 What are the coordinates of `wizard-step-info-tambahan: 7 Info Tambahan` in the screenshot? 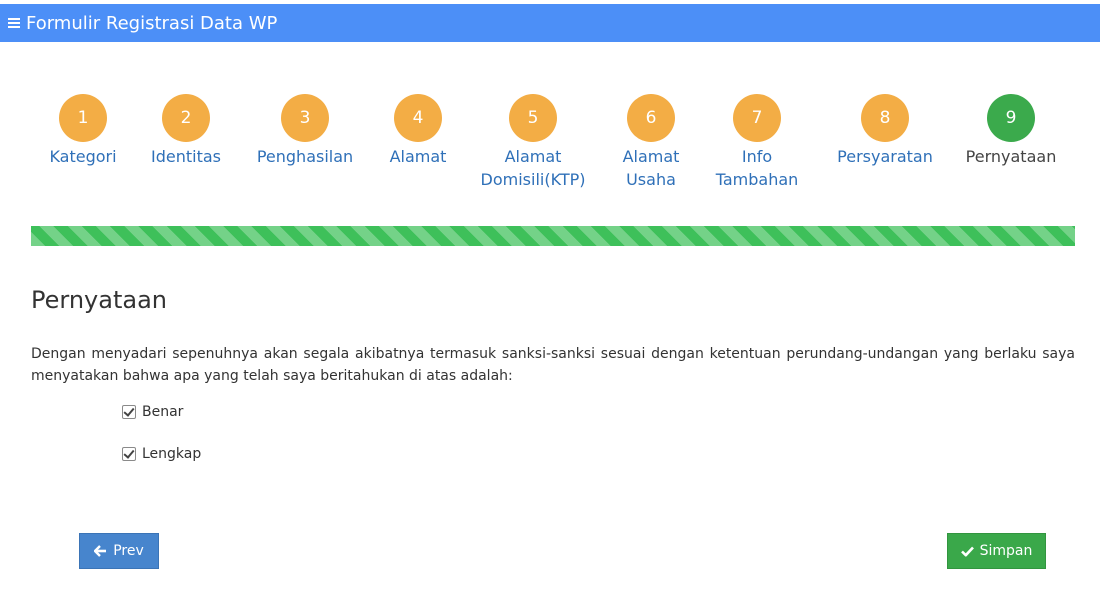 It's located at (757, 142).